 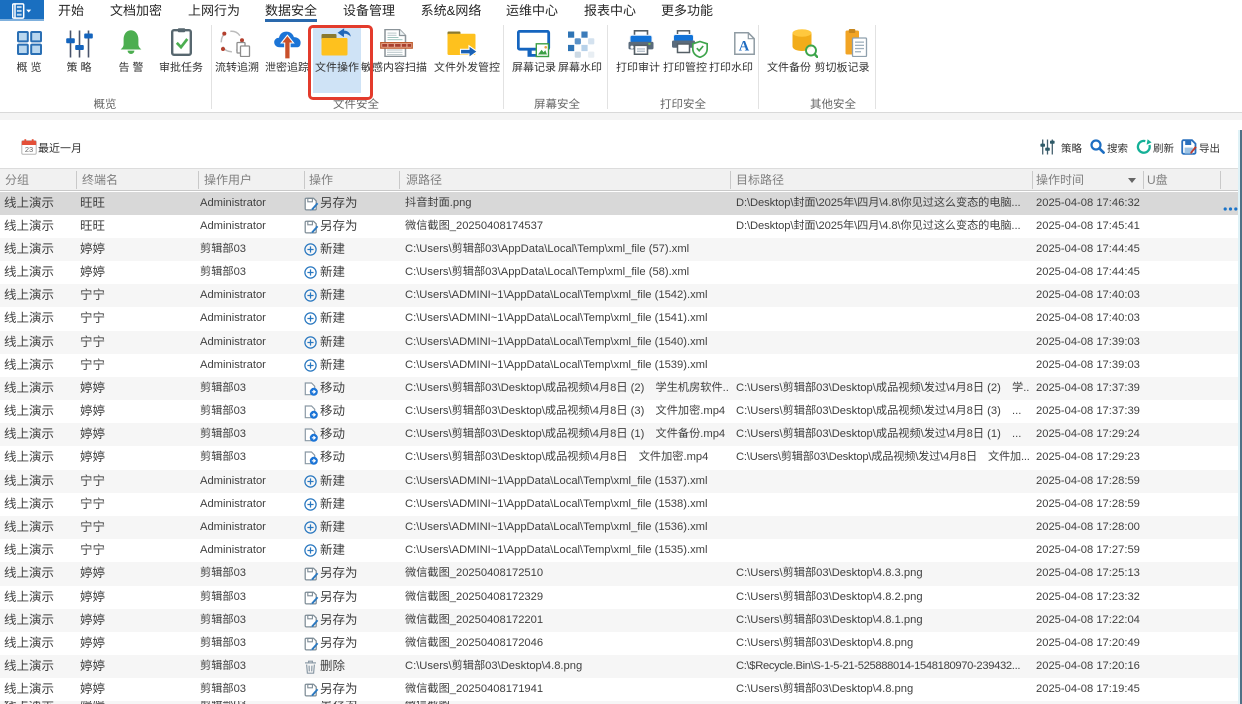 I want to click on svg-text: 23, so click(x=29, y=149).